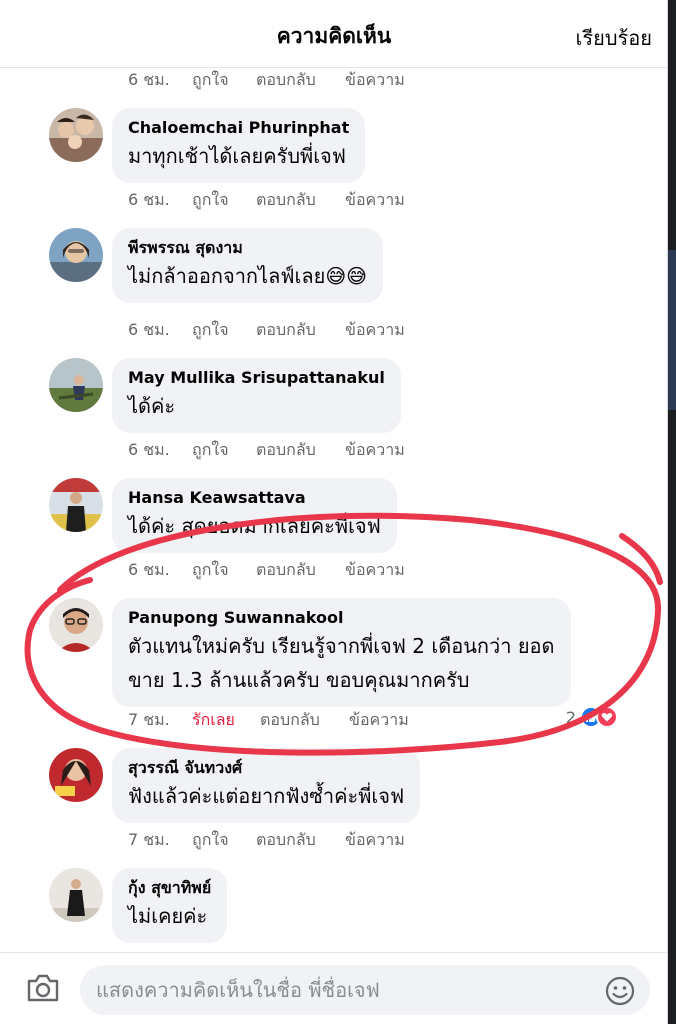 Image resolution: width=676 pixels, height=1024 pixels. I want to click on comment-text: ฟังแล้วค่ะแต่อยากฟังซ้ำค่ะพี่เจฟ, so click(266, 796).